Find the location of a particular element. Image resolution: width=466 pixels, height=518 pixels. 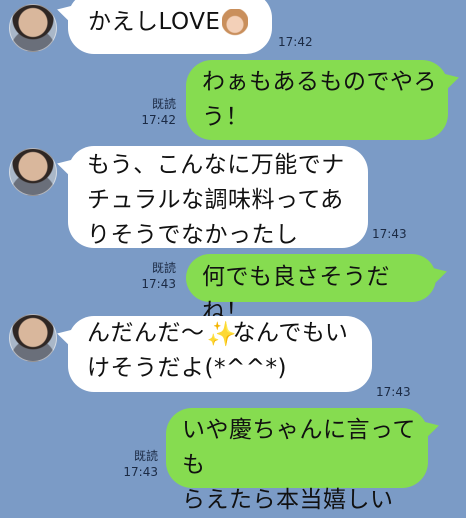

incoming-message-bubble: かえしLOVE is located at coordinates (170, 27).